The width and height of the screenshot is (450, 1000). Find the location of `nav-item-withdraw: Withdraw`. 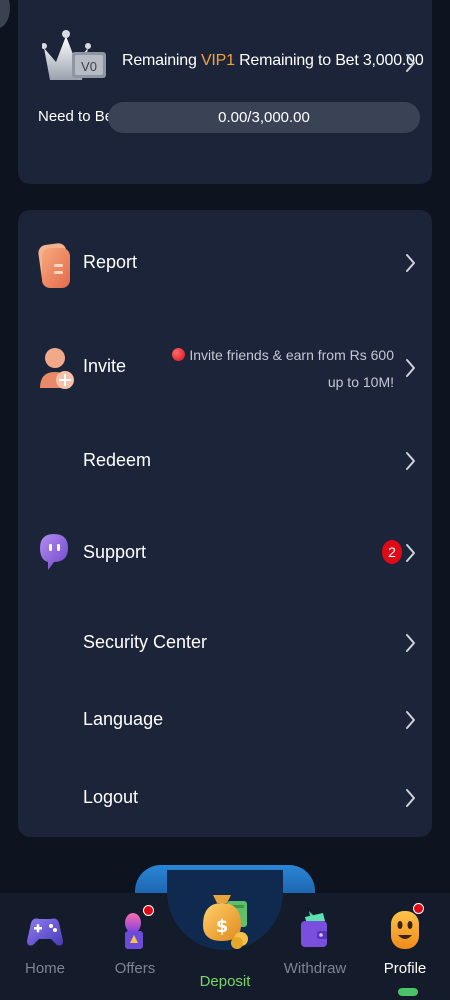

nav-item-withdraw: Withdraw is located at coordinates (315, 950).